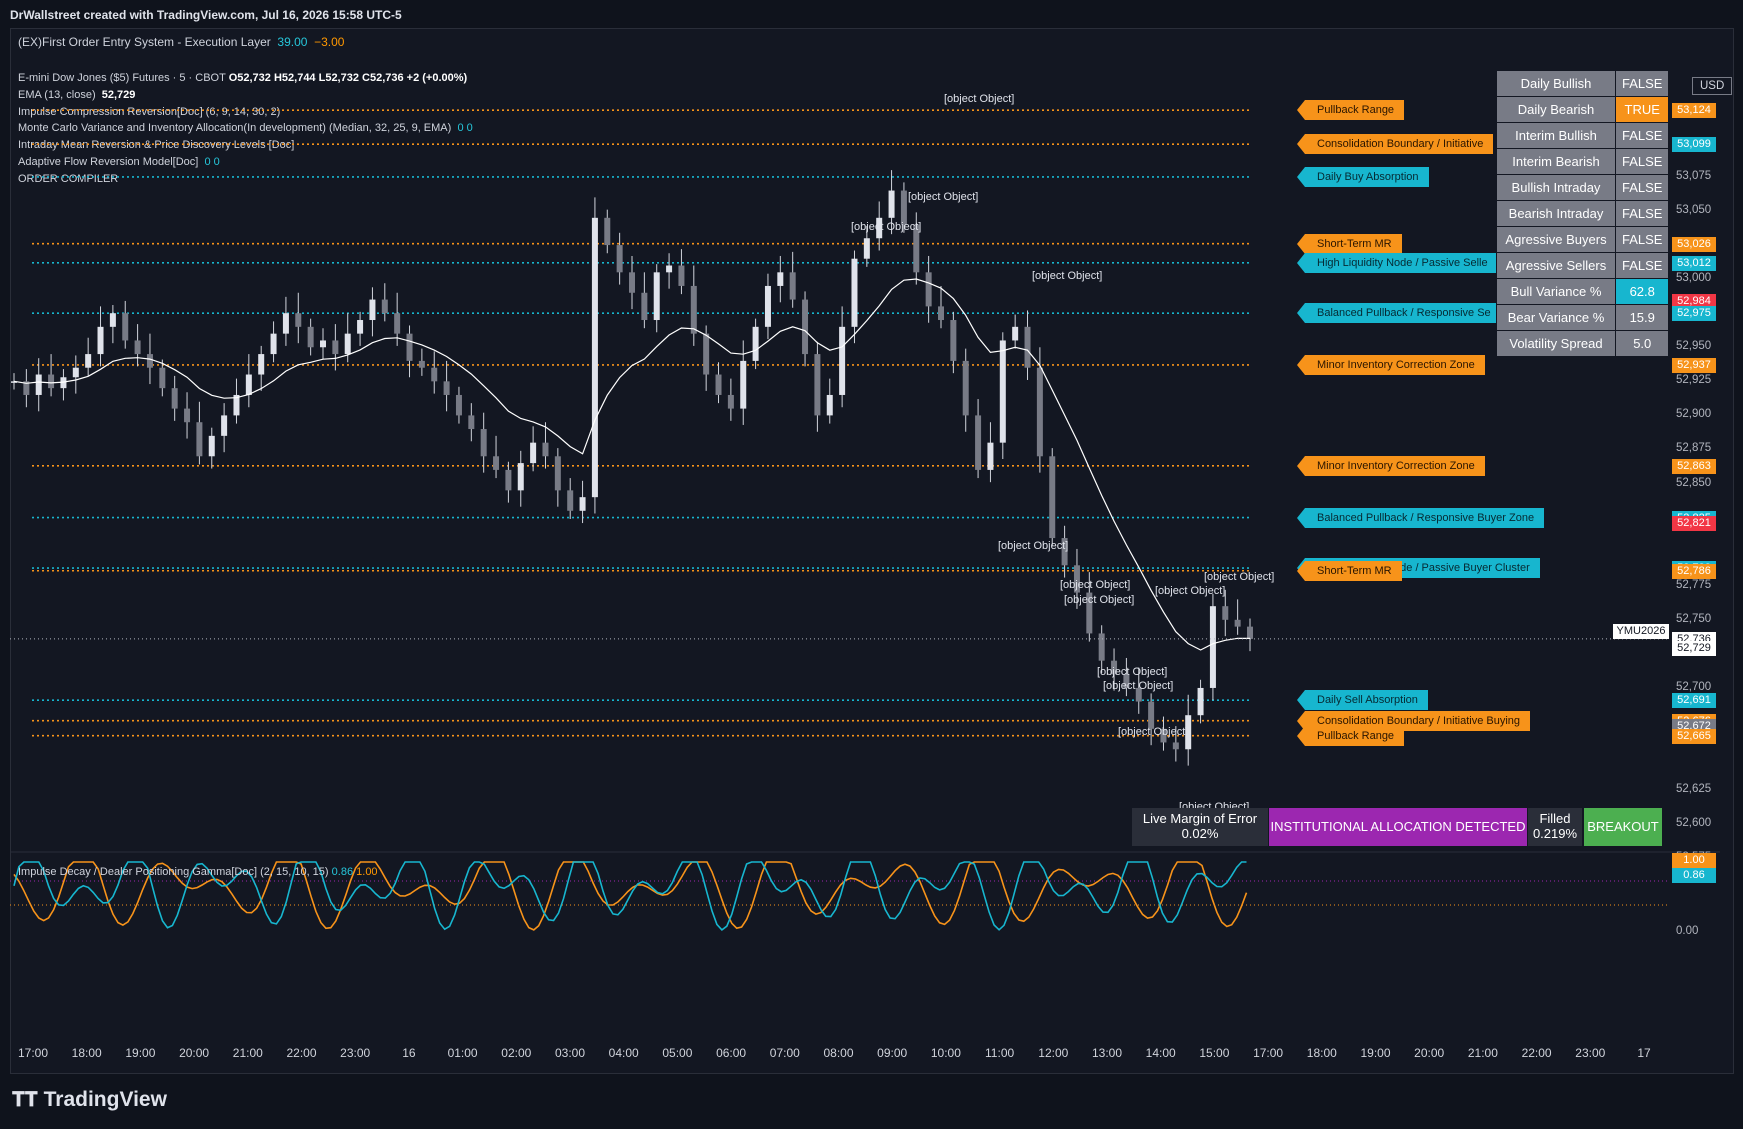 The image size is (1743, 1129). I want to click on zone-label: Short-Term MR, so click(1349, 243).